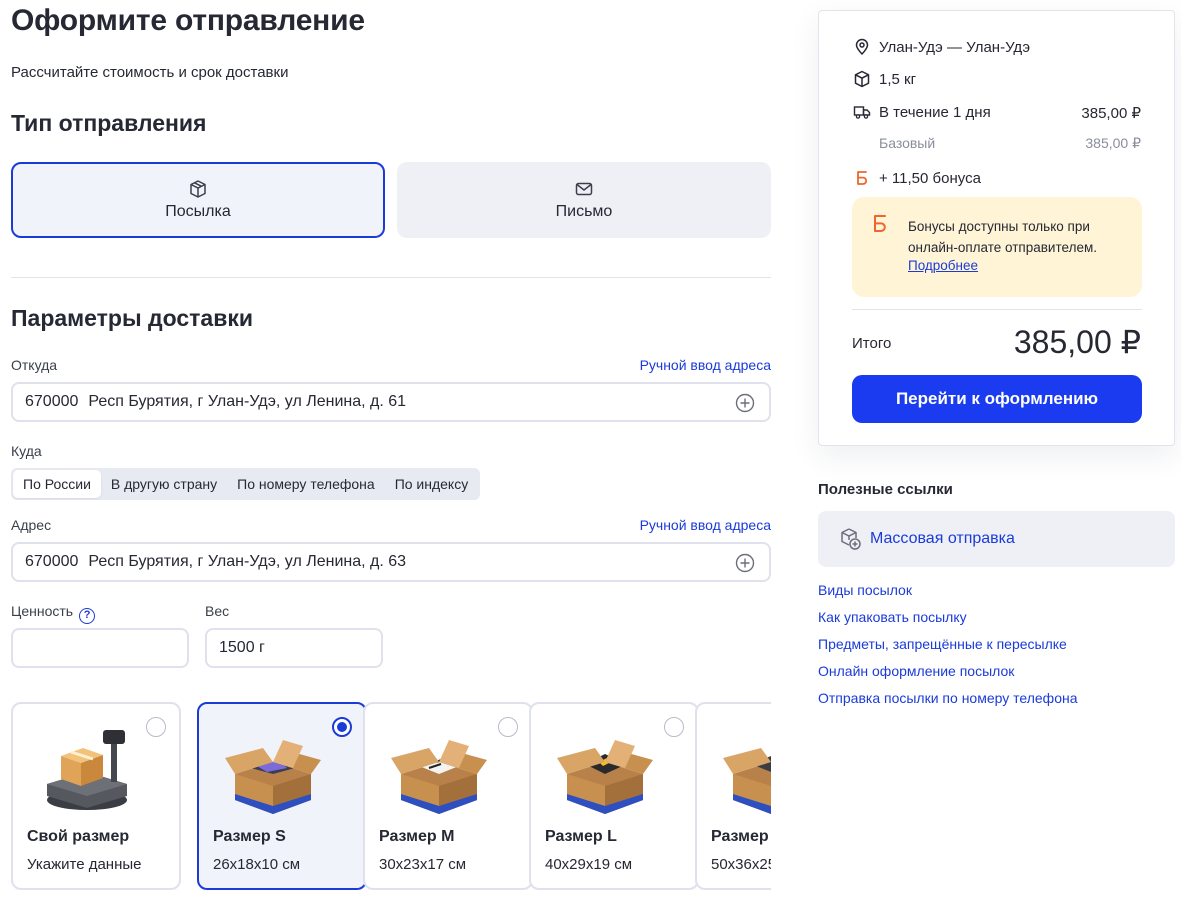 The height and width of the screenshot is (907, 1181). Describe the element at coordinates (584, 211) in the screenshot. I see `type-letter-label: Письмо` at that location.